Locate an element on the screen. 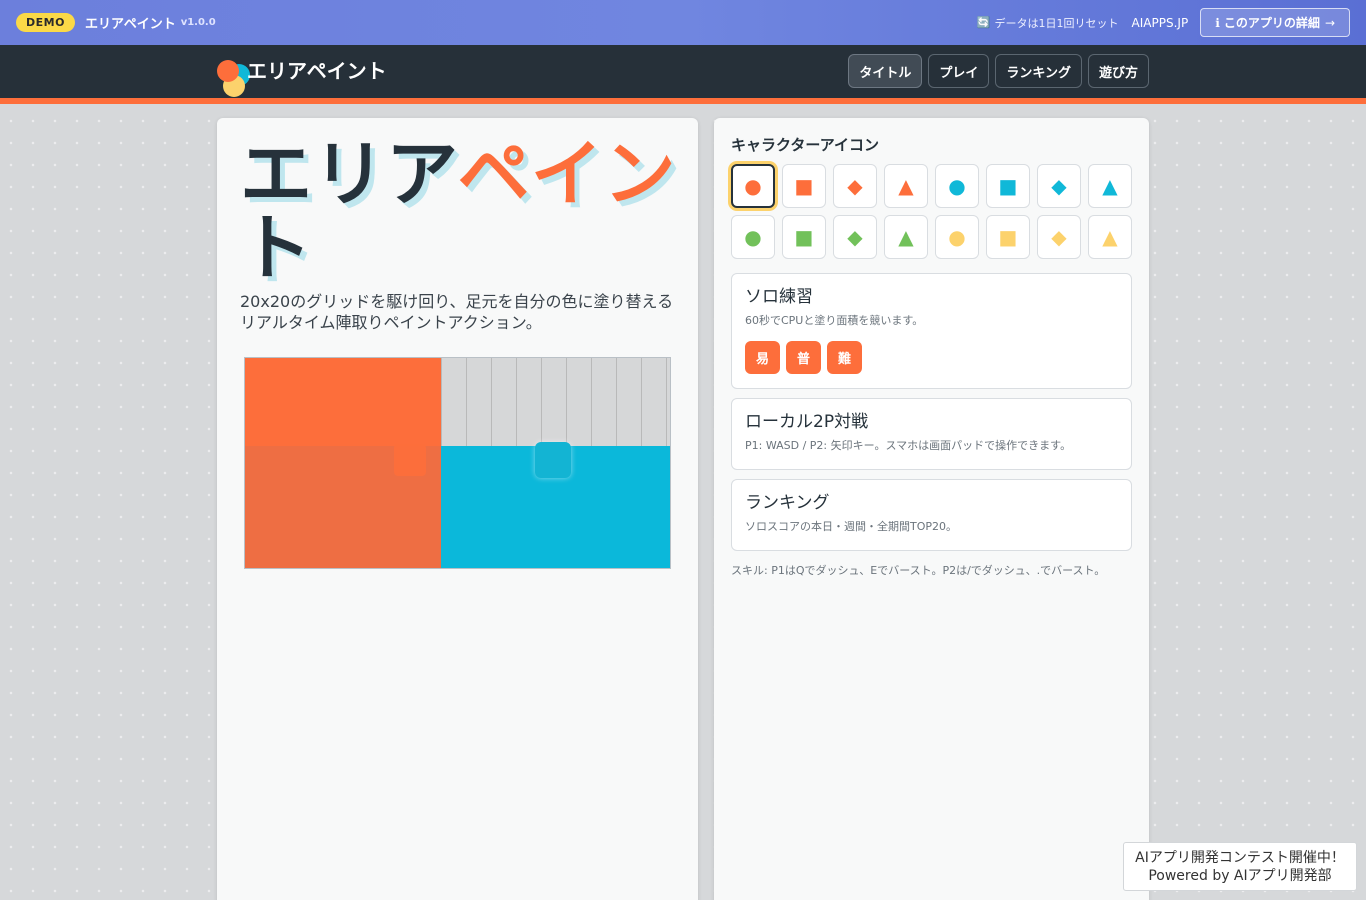 The width and height of the screenshot is (1366, 900). solo-practice-card: ソロ練習 60秒でCPUと塗り面積を競います。 易 普 難 is located at coordinates (931, 331).